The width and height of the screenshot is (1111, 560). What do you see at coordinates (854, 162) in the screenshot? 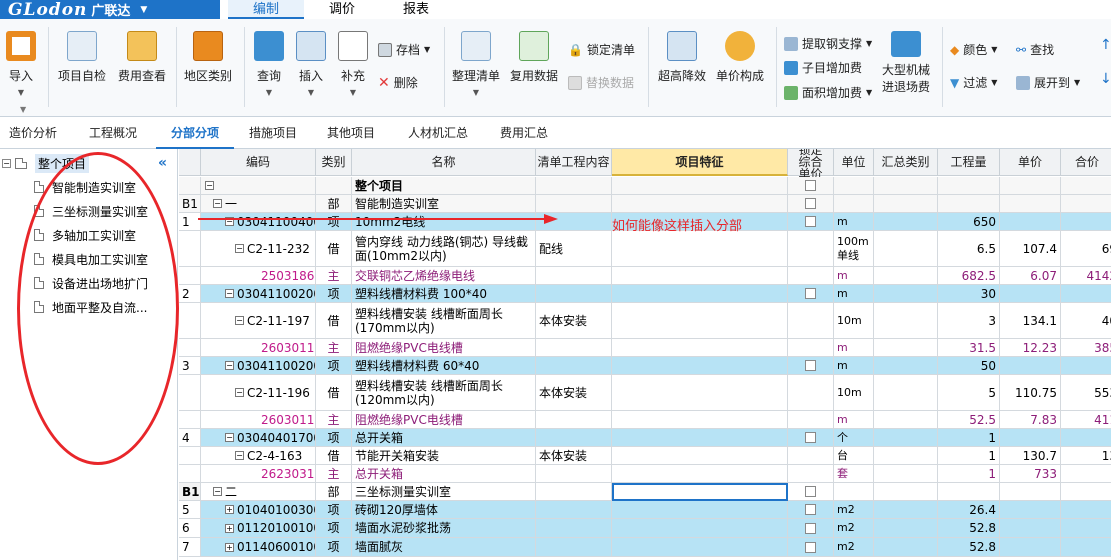
I see `header-unit: 单位` at bounding box center [854, 162].